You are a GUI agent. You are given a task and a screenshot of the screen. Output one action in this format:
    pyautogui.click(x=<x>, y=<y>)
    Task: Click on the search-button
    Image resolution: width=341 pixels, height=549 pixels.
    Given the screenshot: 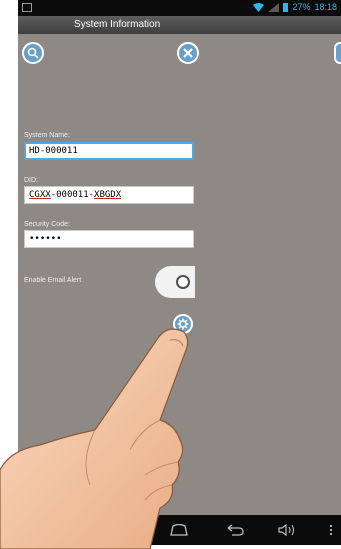 What is the action you would take?
    pyautogui.click(x=33, y=53)
    